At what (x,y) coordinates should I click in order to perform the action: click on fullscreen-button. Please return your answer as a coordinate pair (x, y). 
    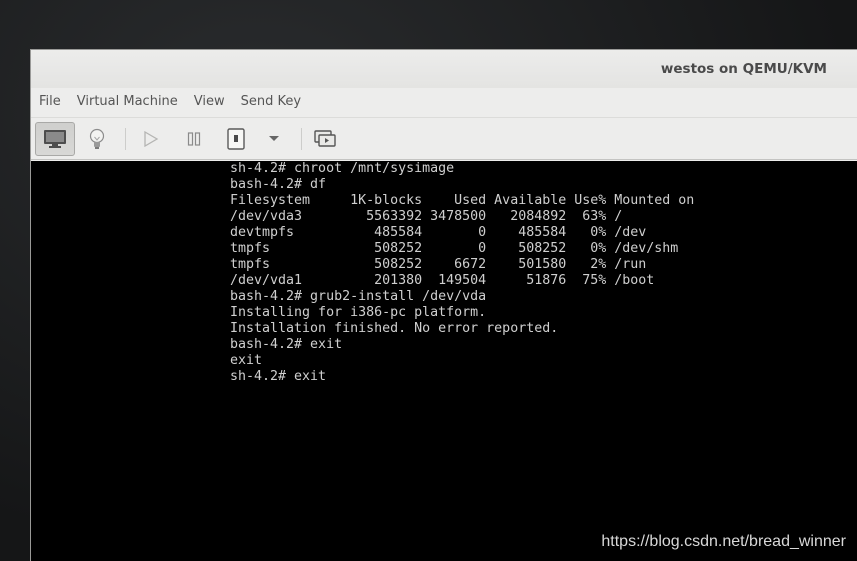
    Looking at the image, I should click on (325, 139).